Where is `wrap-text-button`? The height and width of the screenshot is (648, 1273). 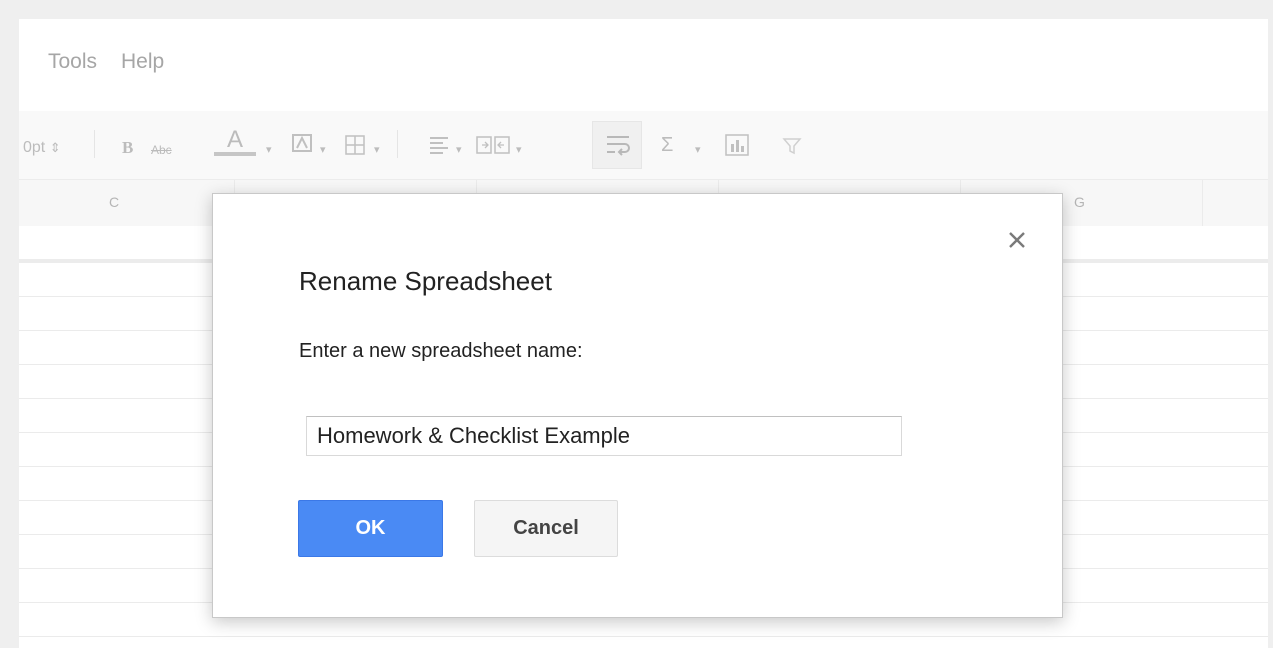
wrap-text-button is located at coordinates (617, 145).